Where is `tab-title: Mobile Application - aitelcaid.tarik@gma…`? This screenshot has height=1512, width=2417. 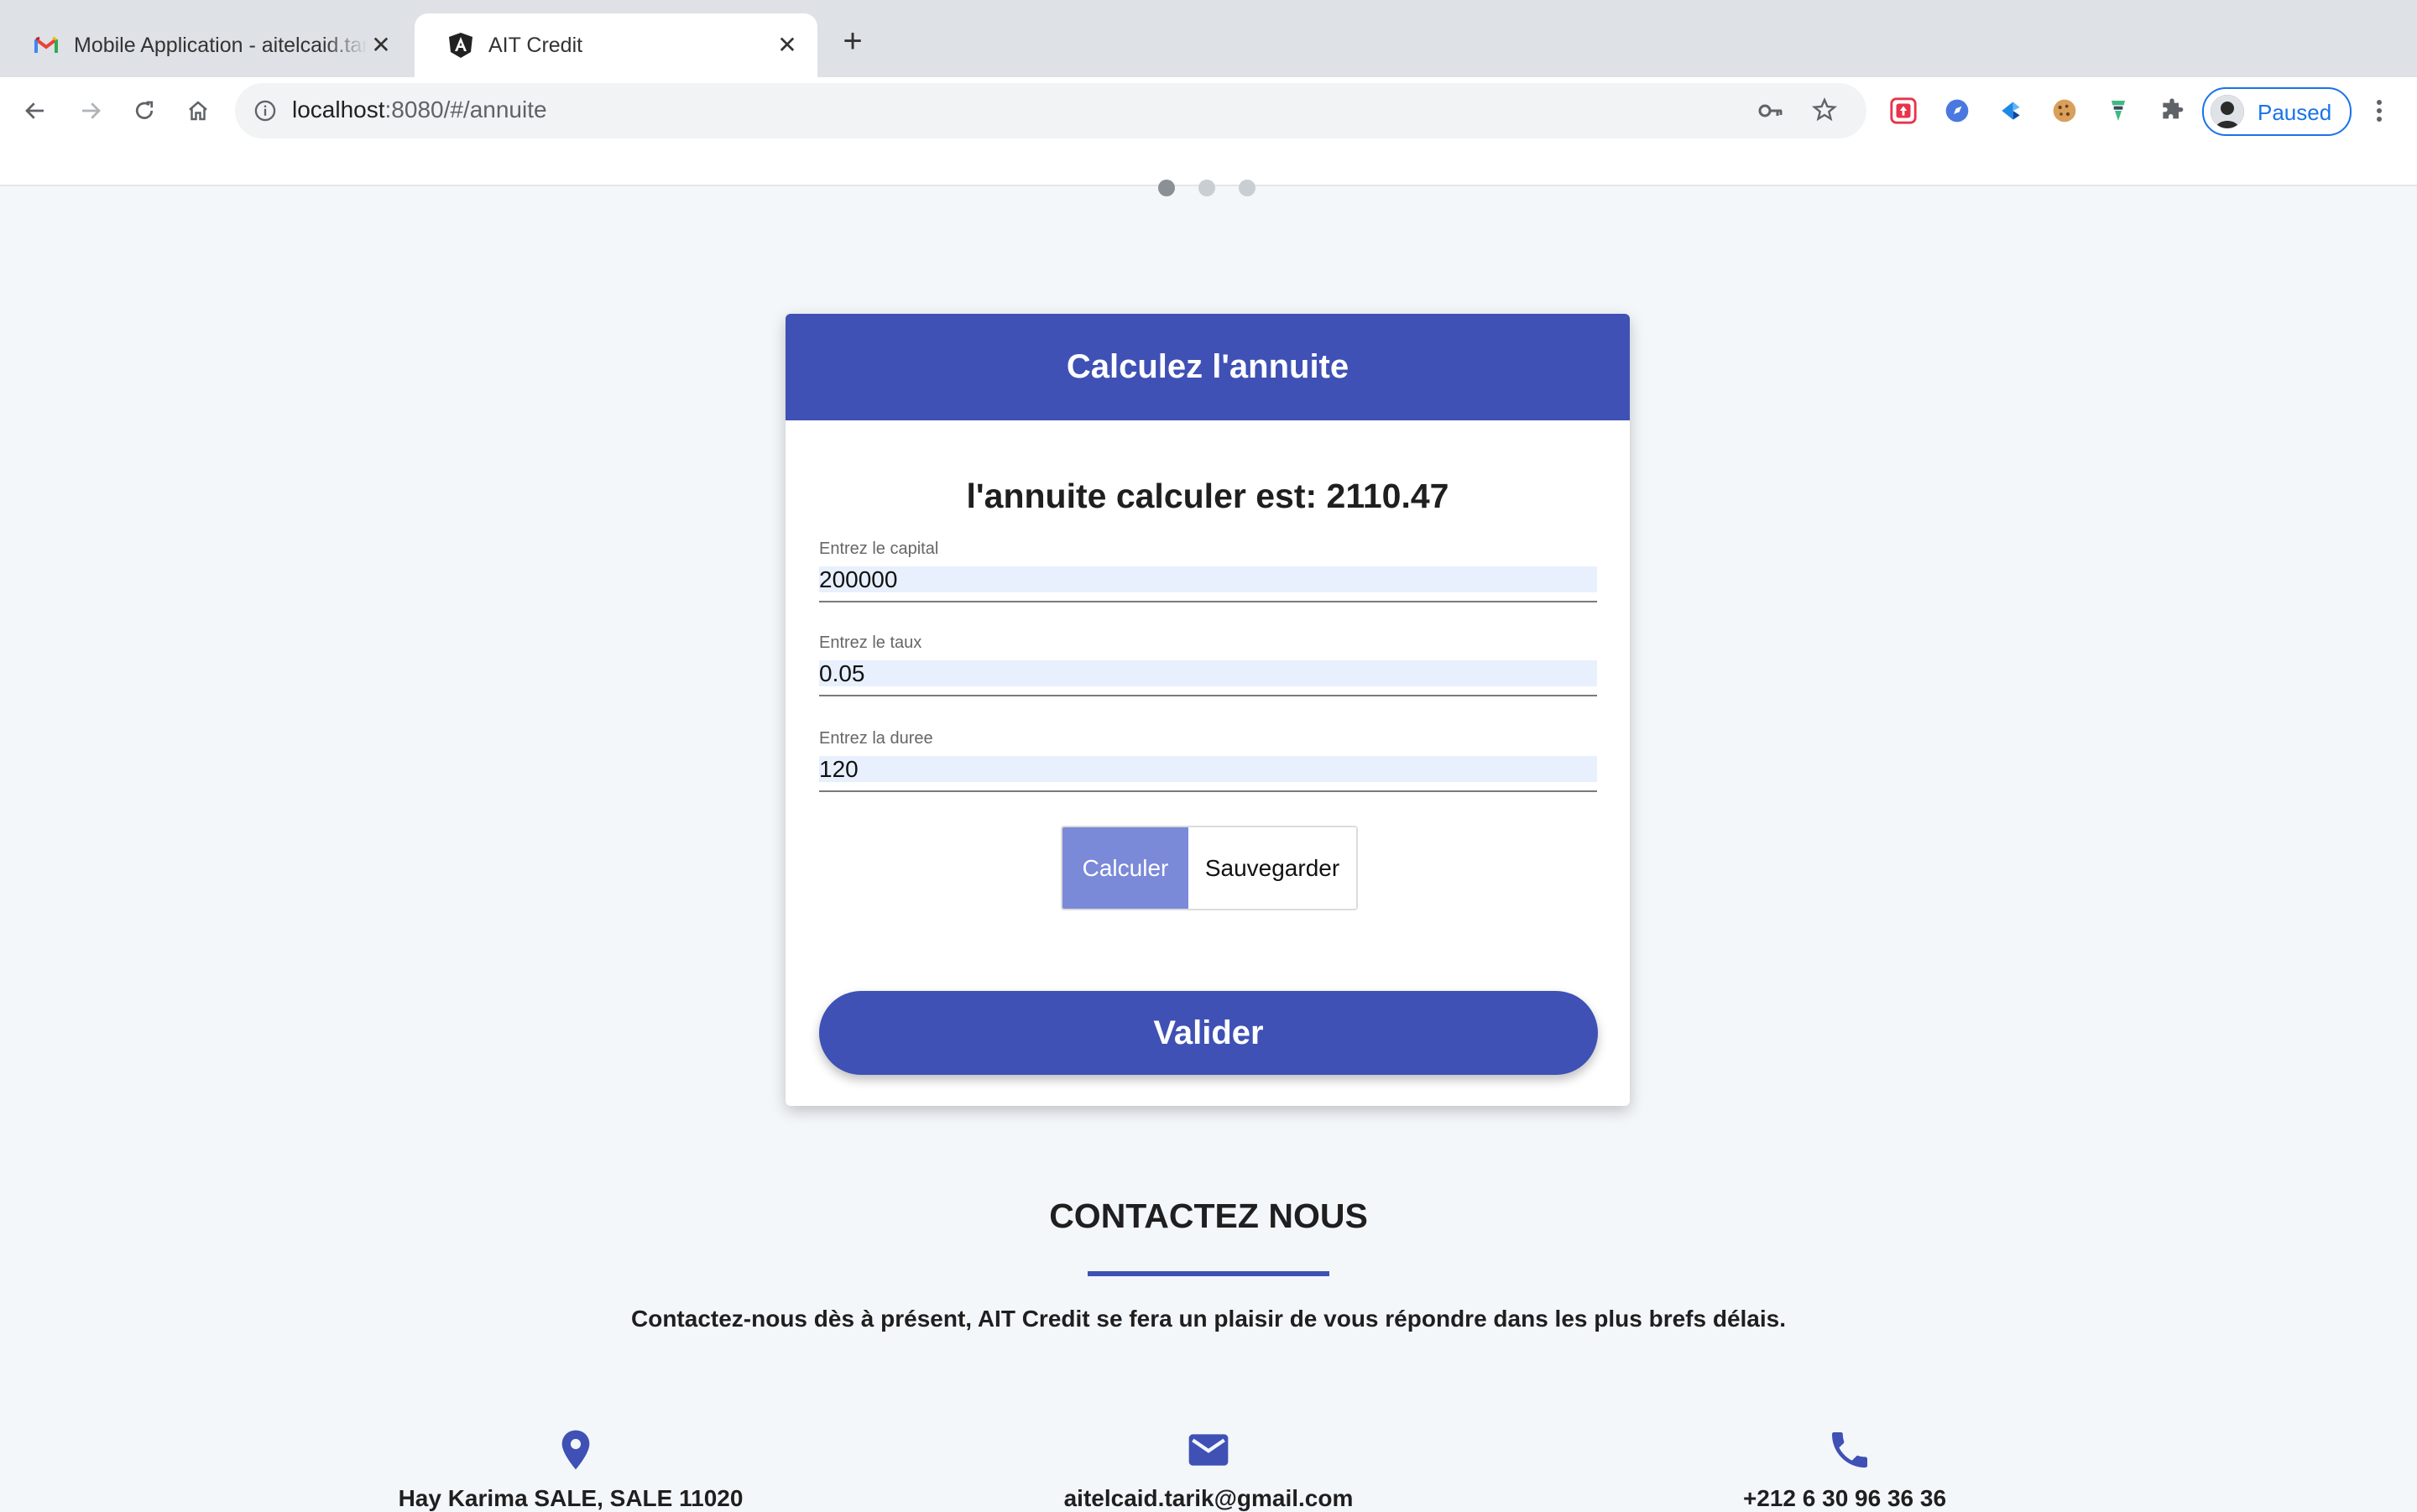 tab-title: Mobile Application - aitelcaid.tarik@gma… is located at coordinates (221, 45).